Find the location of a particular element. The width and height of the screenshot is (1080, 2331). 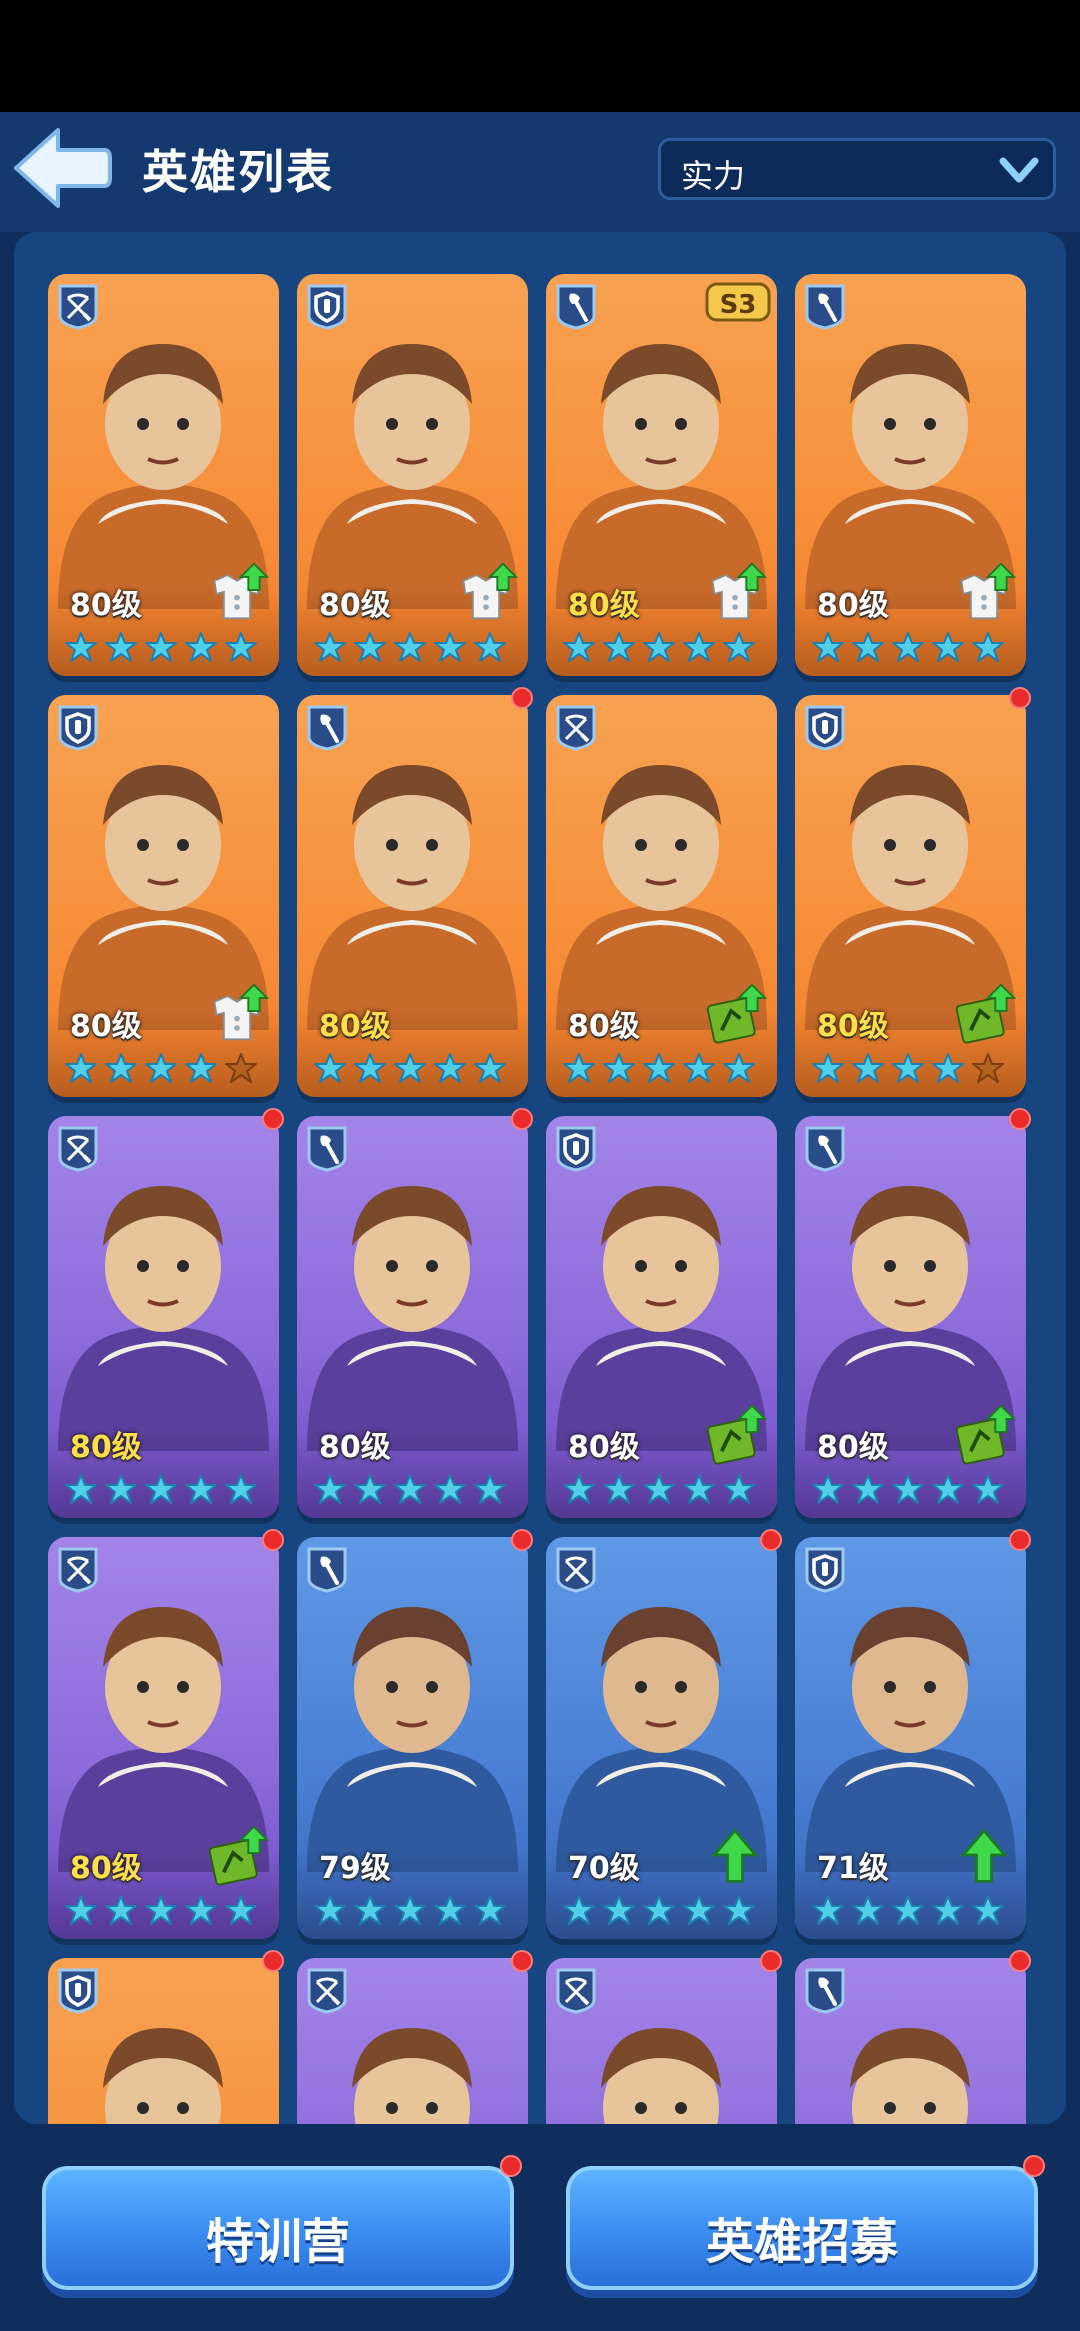

hero-level: 71级 is located at coordinates (853, 1868).